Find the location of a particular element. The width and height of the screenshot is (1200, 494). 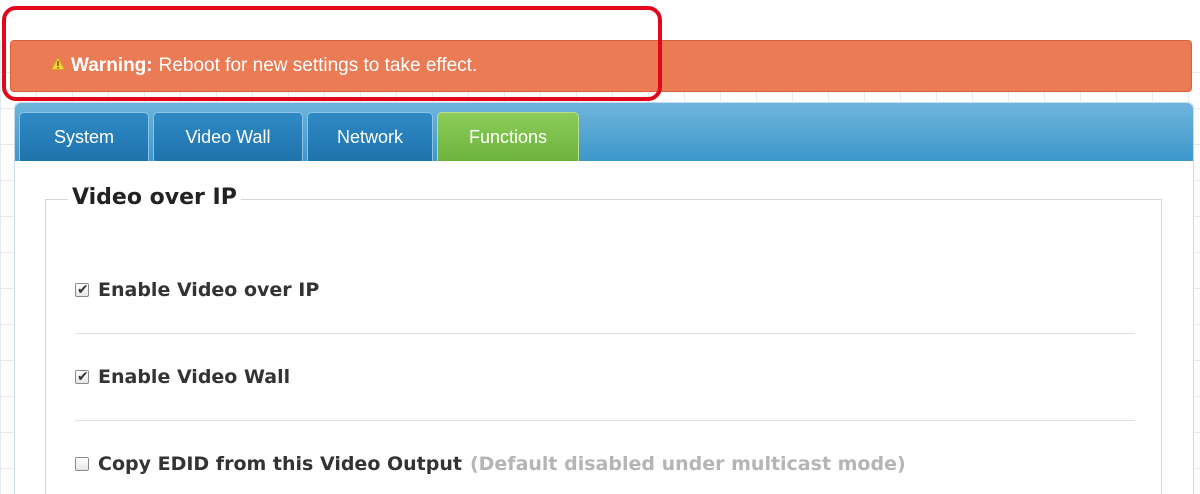

tab-network: Network is located at coordinates (370, 136).